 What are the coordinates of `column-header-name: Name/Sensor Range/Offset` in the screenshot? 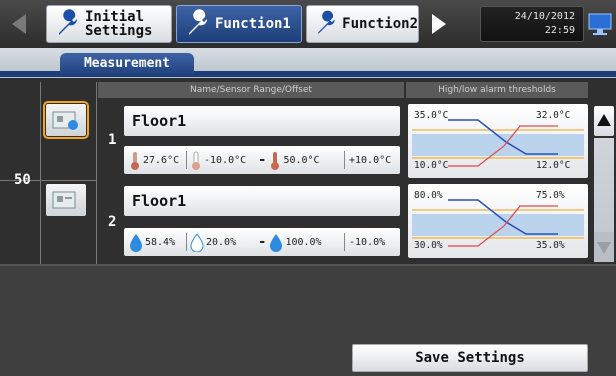 It's located at (251, 90).